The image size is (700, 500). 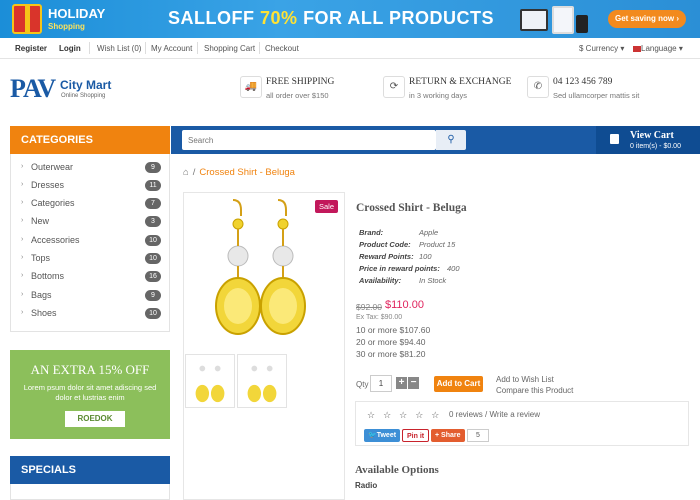 What do you see at coordinates (77, 13) in the screenshot?
I see `banner-holiday: HOLIDAY` at bounding box center [77, 13].